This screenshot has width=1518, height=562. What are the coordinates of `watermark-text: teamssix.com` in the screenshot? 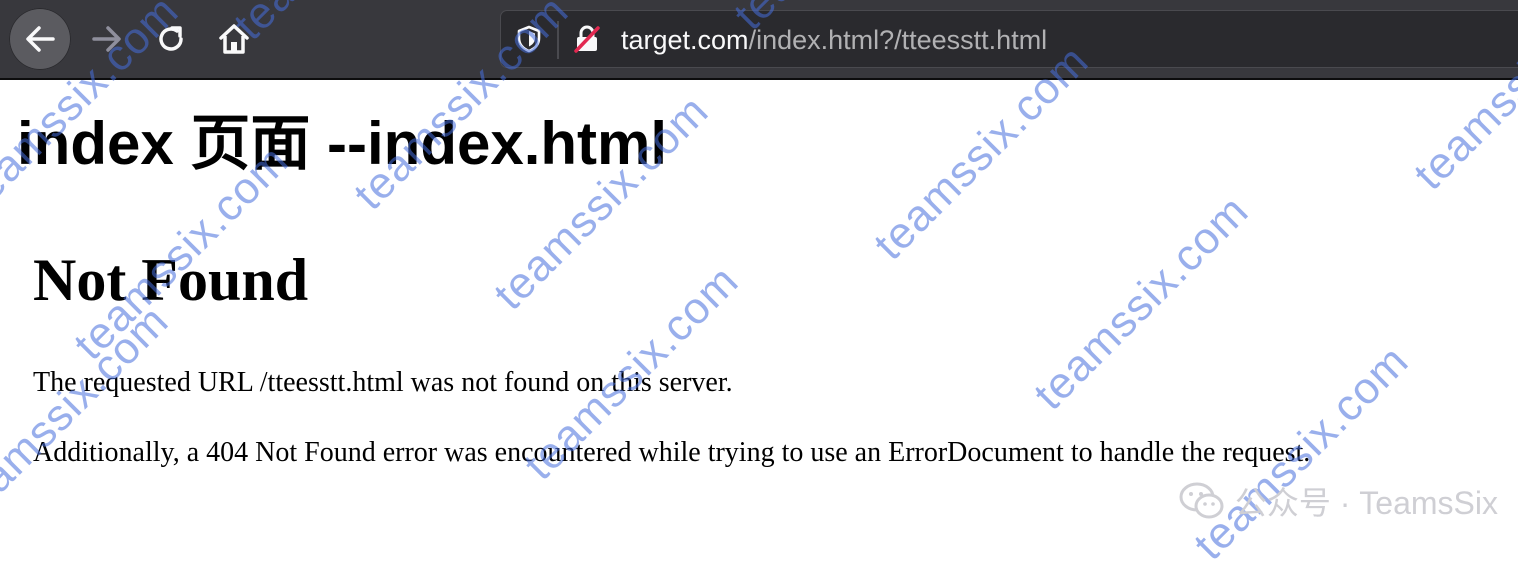 It's located at (89, 412).